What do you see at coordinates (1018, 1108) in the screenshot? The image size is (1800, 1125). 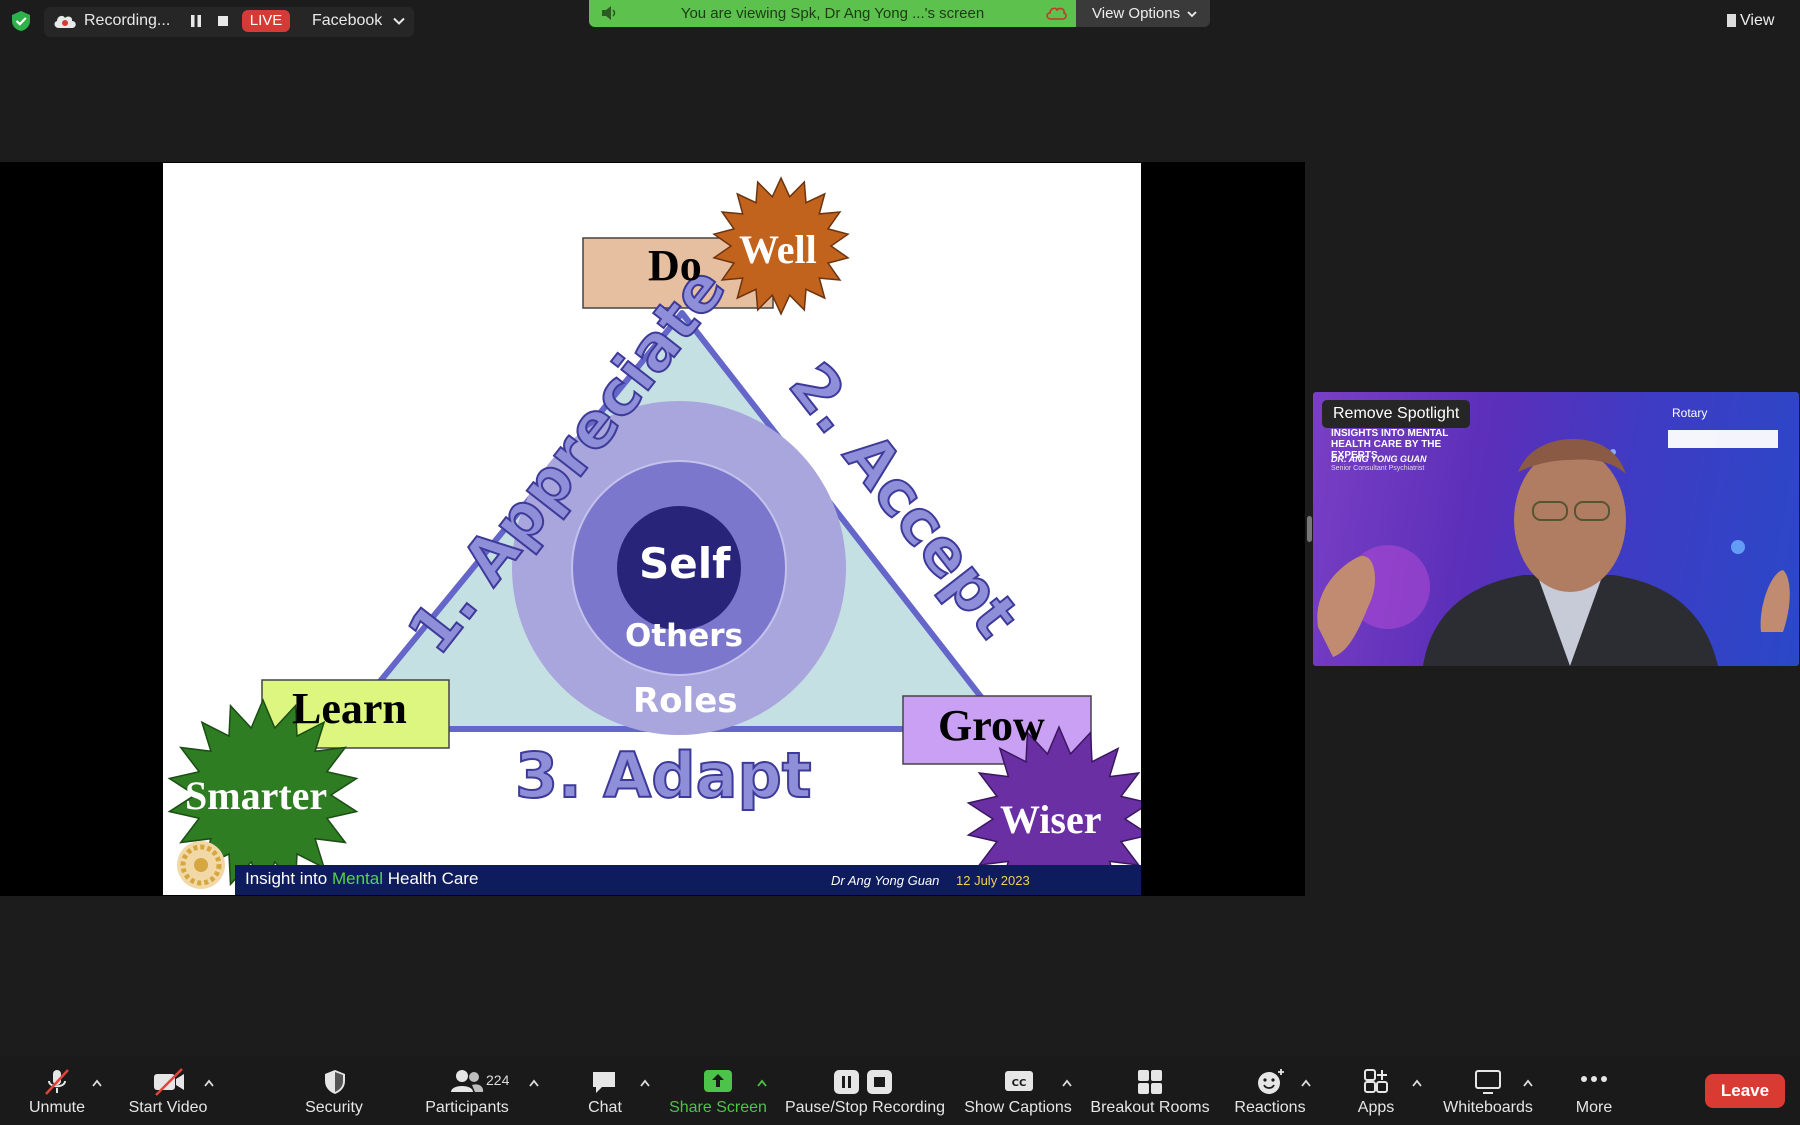 I see `show-captions-button: Show Captions` at bounding box center [1018, 1108].